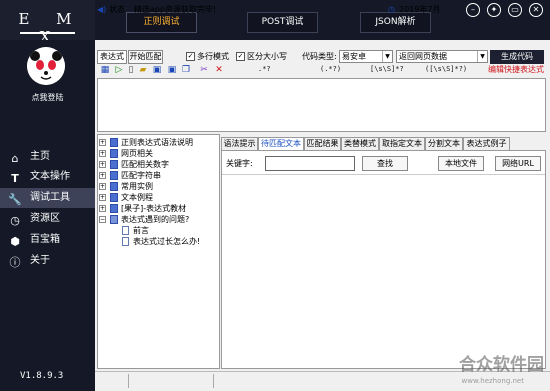 This screenshot has width=550, height=391. What do you see at coordinates (461, 163) in the screenshot?
I see `local-file-button: 本地文件` at bounding box center [461, 163].